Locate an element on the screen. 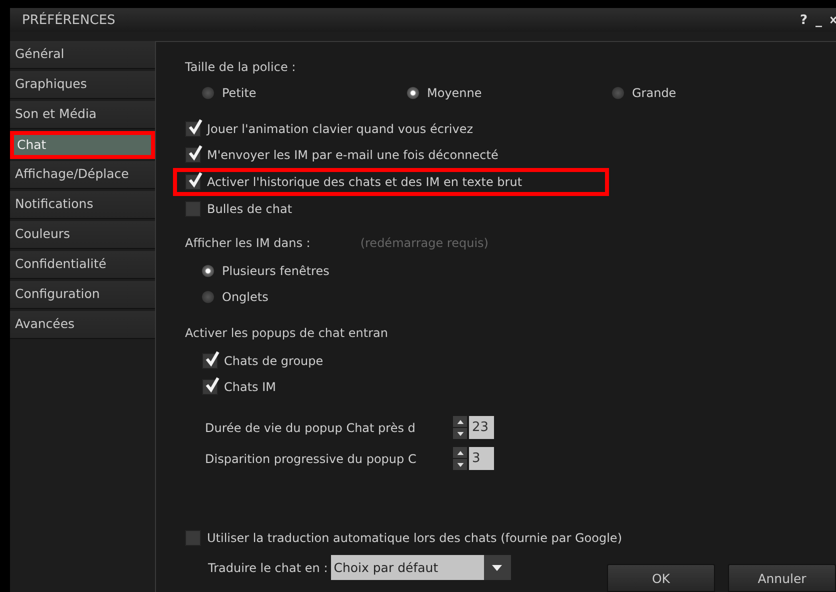 Image resolution: width=836 pixels, height=592 pixels. radio-label: Moyenne is located at coordinates (454, 93).